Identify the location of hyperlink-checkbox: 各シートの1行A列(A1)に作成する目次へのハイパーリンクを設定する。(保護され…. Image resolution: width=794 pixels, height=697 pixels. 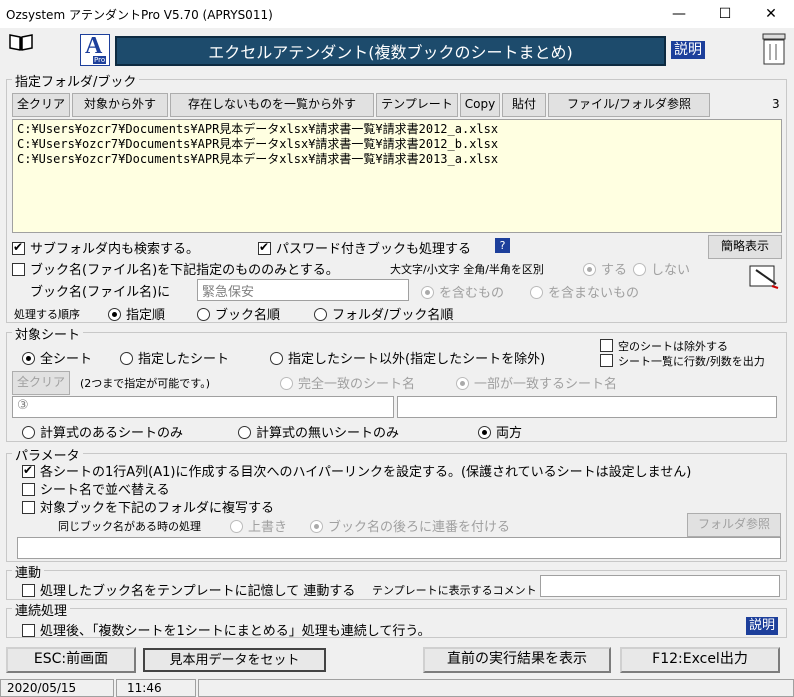
(356, 470).